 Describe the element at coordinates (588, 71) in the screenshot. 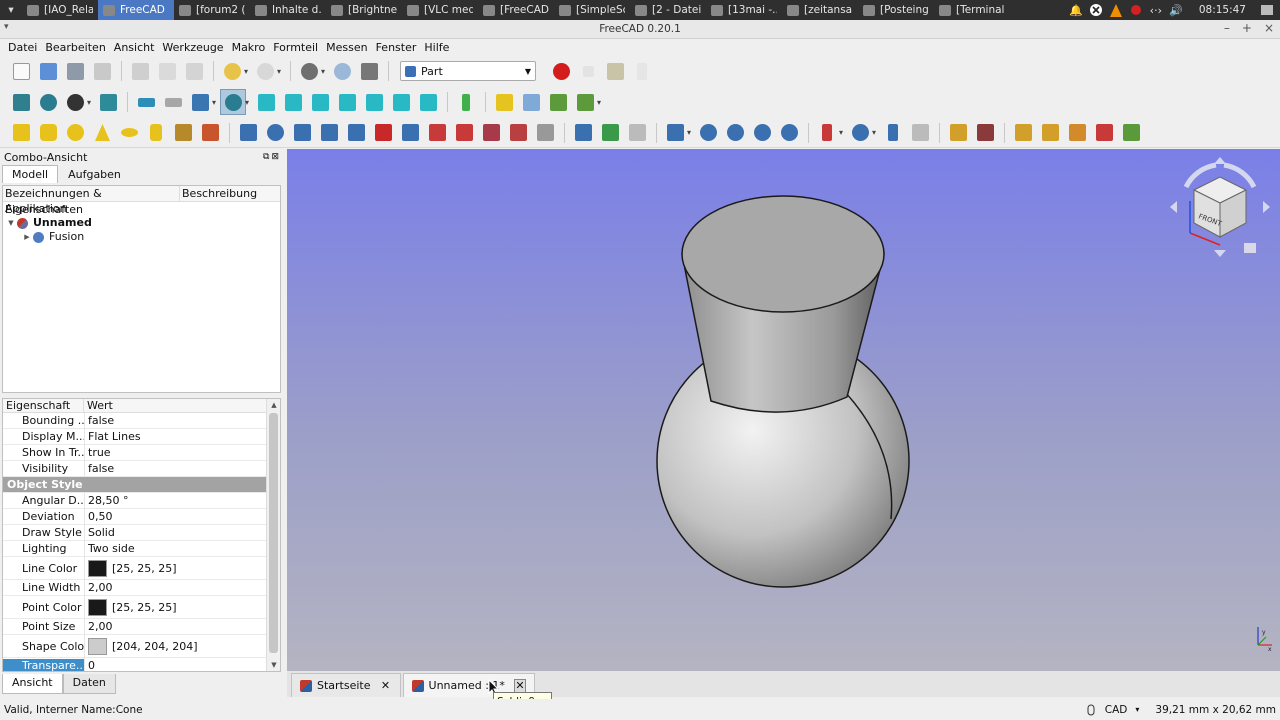

I see `macro-stop-icon` at that location.